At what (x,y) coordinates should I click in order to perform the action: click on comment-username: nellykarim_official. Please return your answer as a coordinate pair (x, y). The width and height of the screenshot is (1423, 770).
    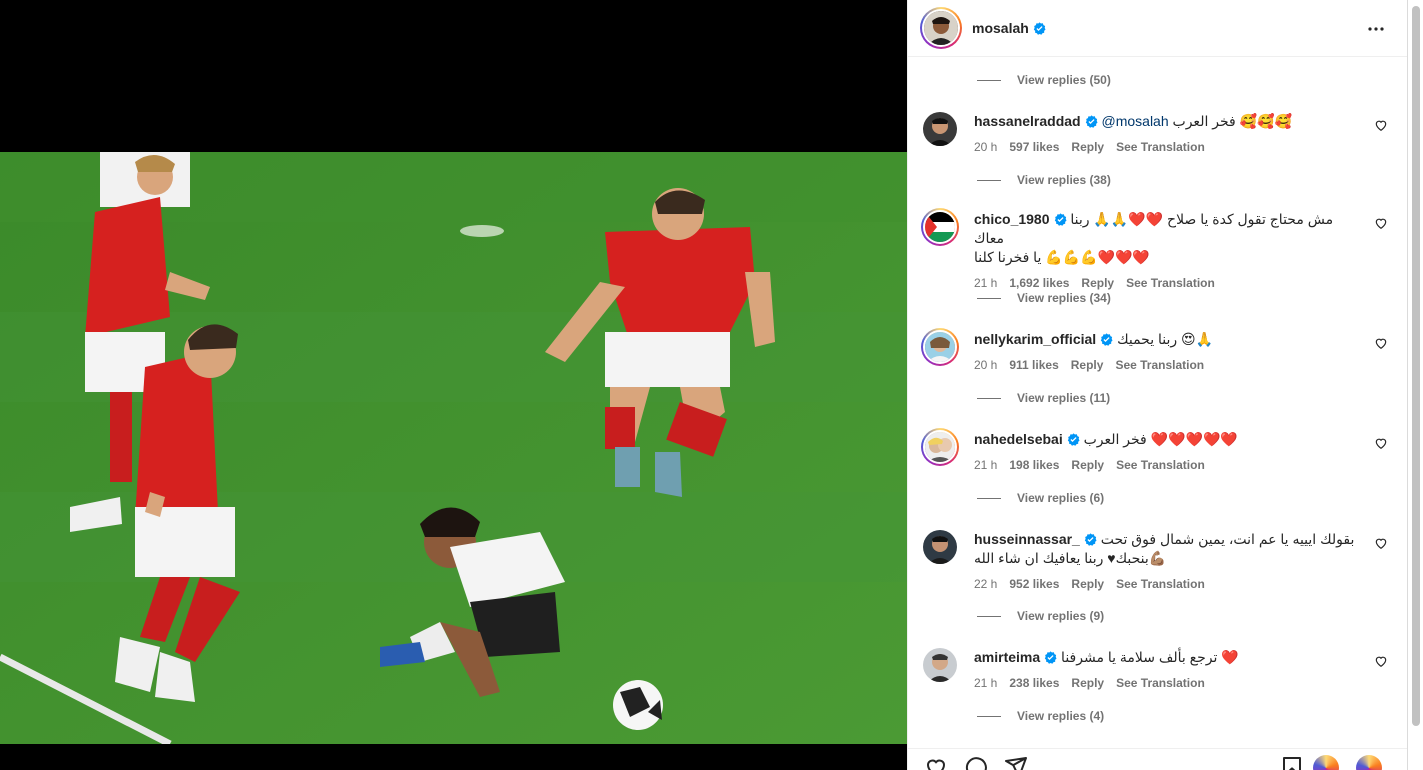
    Looking at the image, I should click on (1035, 339).